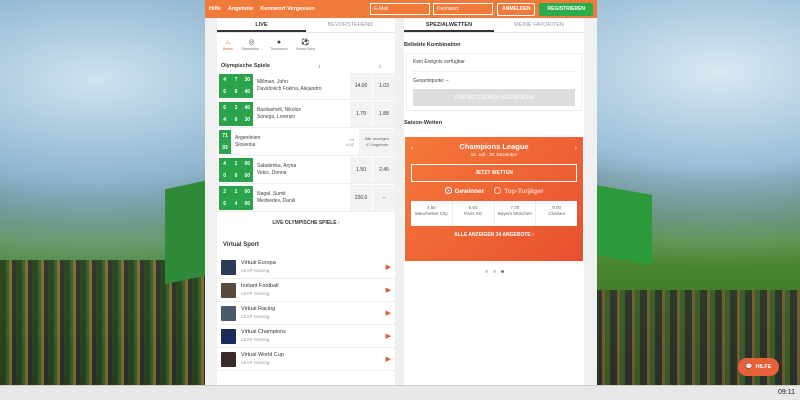 Image resolution: width=800 pixels, height=400 pixels. What do you see at coordinates (287, 9) in the screenshot?
I see `forgot-password-link: Kennwort Vergessen` at bounding box center [287, 9].